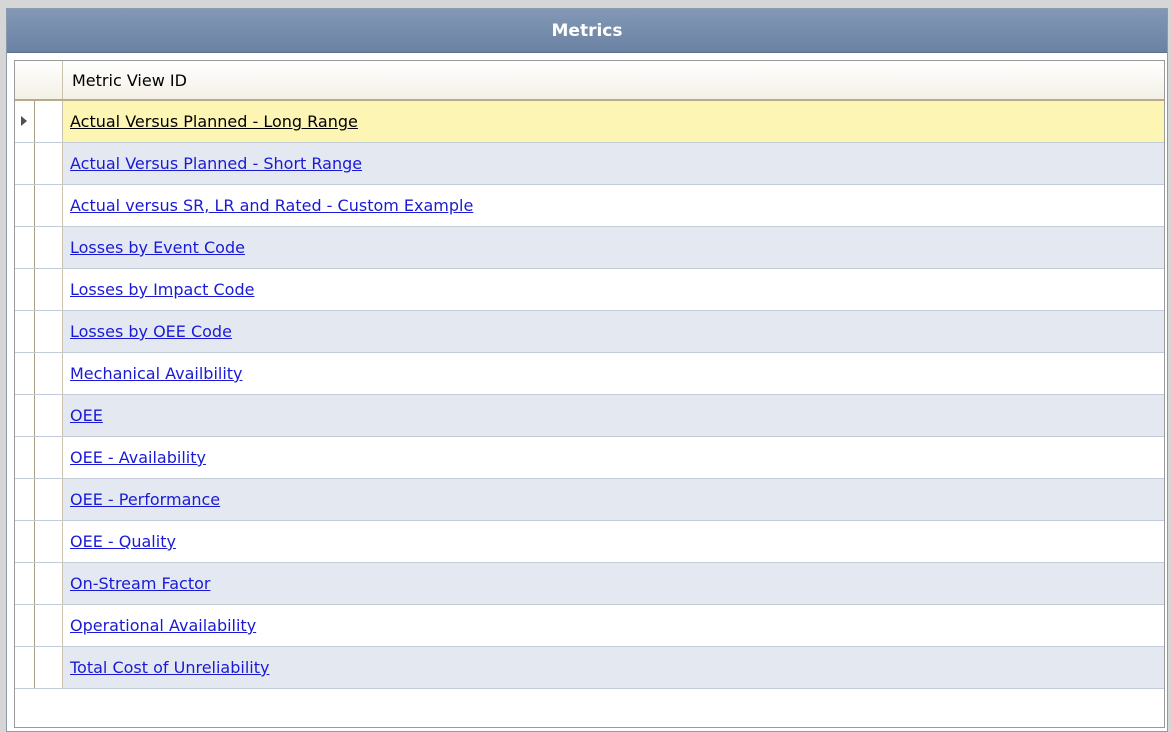 The height and width of the screenshot is (732, 1172). I want to click on metric-view-id-cell: Actual Versus Planned - Short Range, so click(613, 163).